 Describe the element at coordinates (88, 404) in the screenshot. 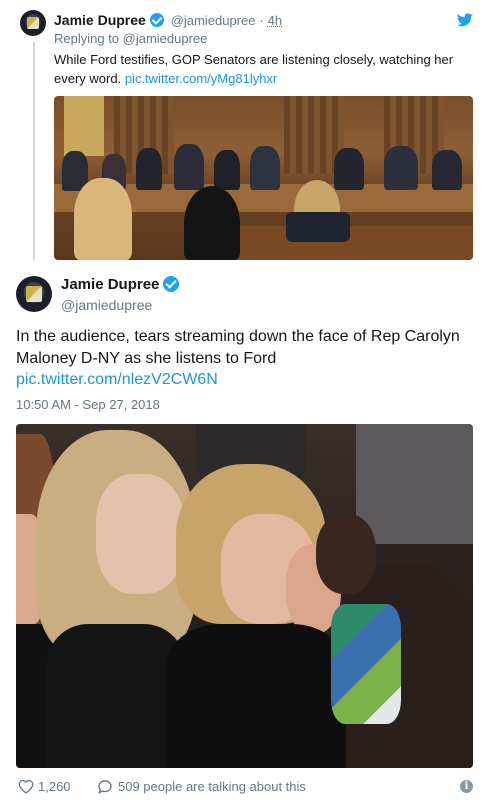

I see `main-tweet-timestamp: 10:50 AM - Sep 27, 2018` at that location.